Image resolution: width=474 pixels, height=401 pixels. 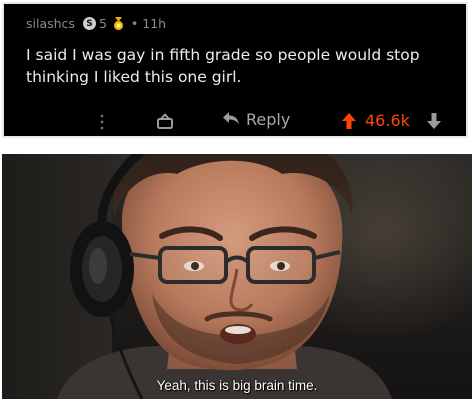 I want to click on meme-caption: Yeah, this is big brain time., so click(x=237, y=385).